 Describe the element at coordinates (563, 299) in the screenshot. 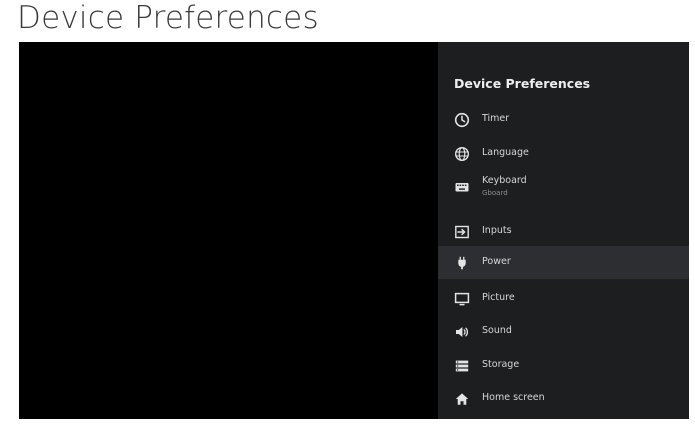

I see `menu-item-picture: Picture` at that location.